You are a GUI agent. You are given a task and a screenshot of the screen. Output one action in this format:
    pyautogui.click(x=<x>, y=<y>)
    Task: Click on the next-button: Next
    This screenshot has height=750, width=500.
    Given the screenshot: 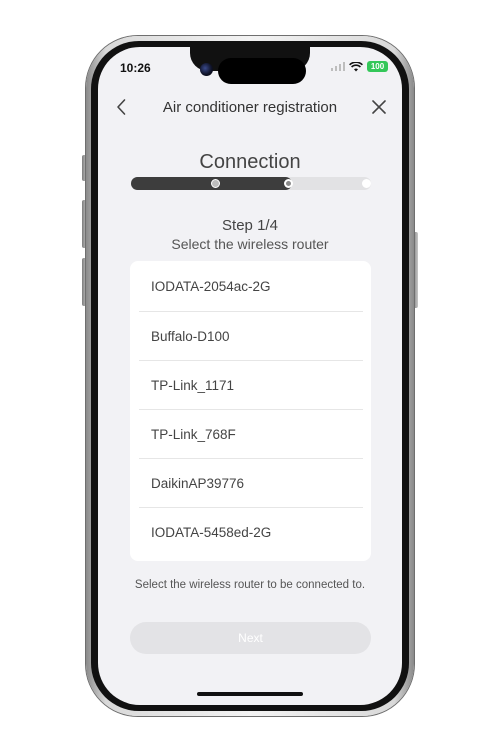 What is the action you would take?
    pyautogui.click(x=250, y=638)
    